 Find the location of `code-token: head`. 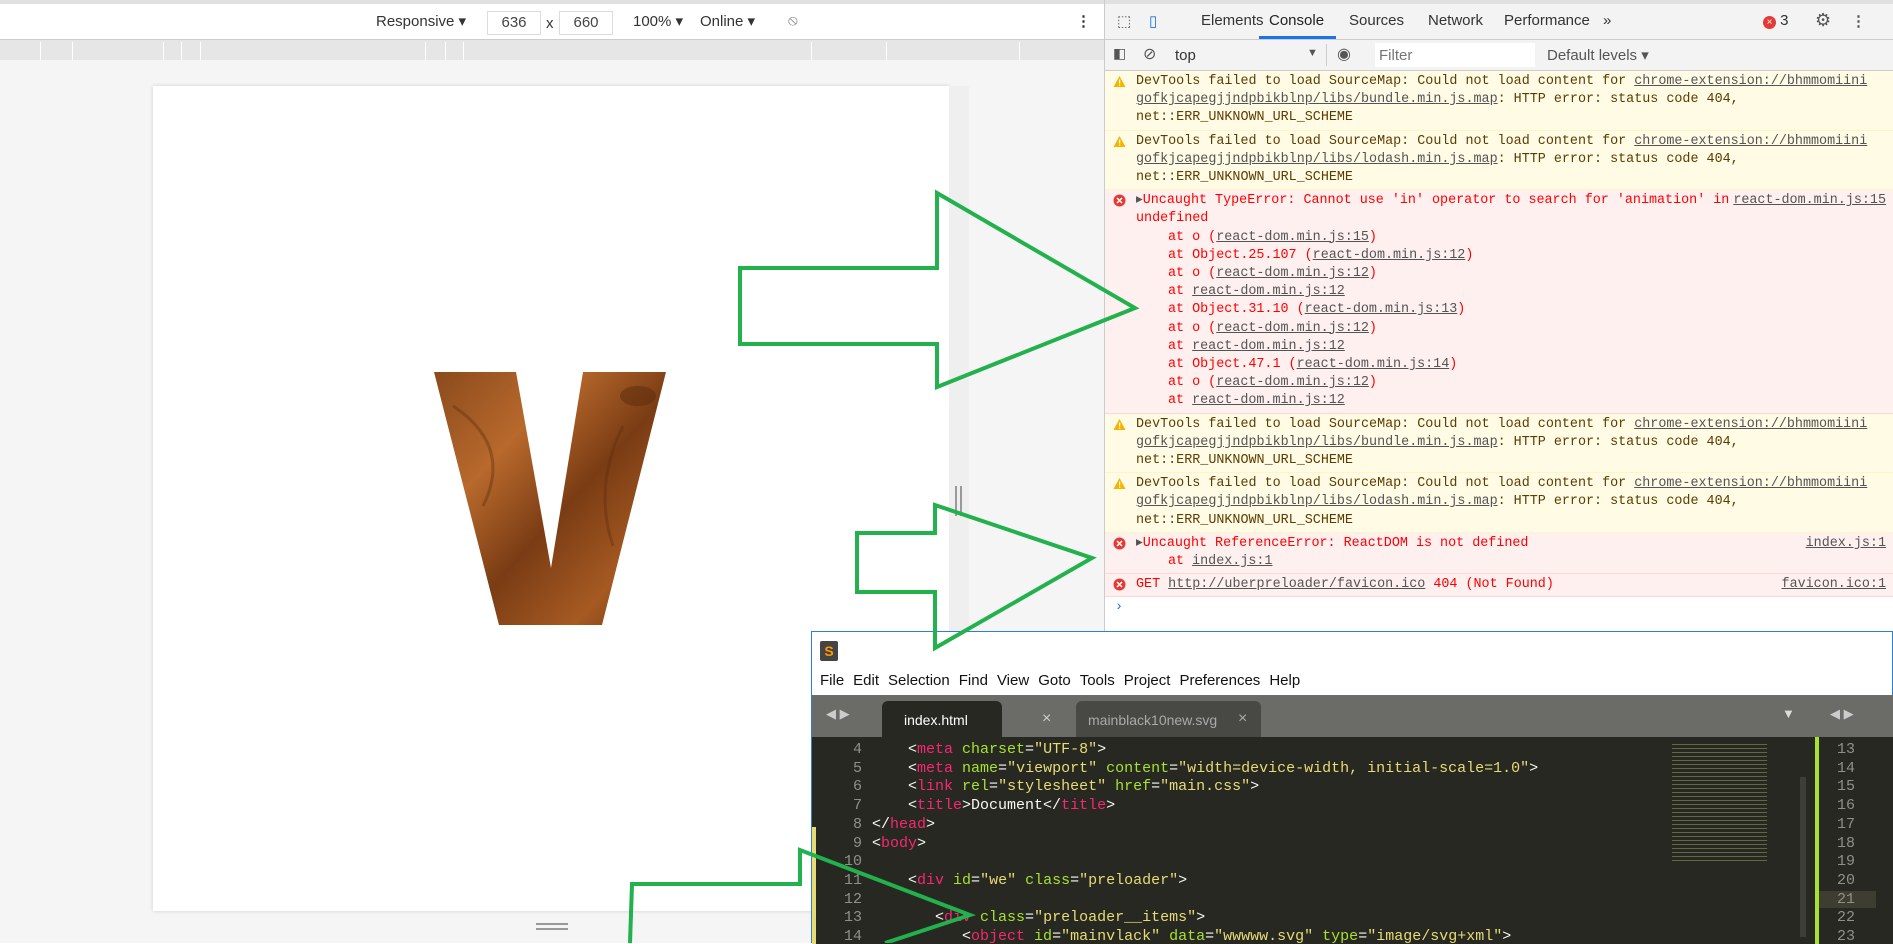

code-token: head is located at coordinates (908, 824).